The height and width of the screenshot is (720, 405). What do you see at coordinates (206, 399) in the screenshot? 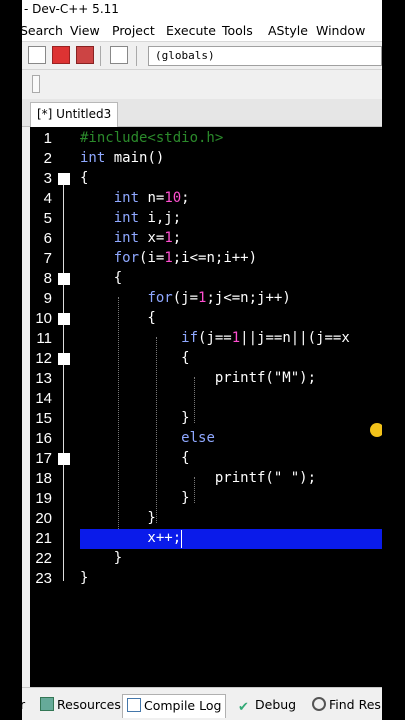
I see `code-line: 14` at bounding box center [206, 399].